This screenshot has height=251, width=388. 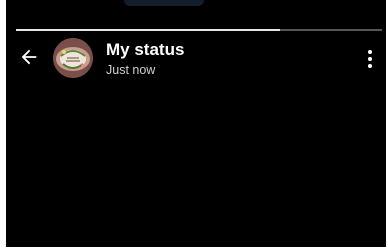 I want to click on more-vertical-icon, so click(x=370, y=52).